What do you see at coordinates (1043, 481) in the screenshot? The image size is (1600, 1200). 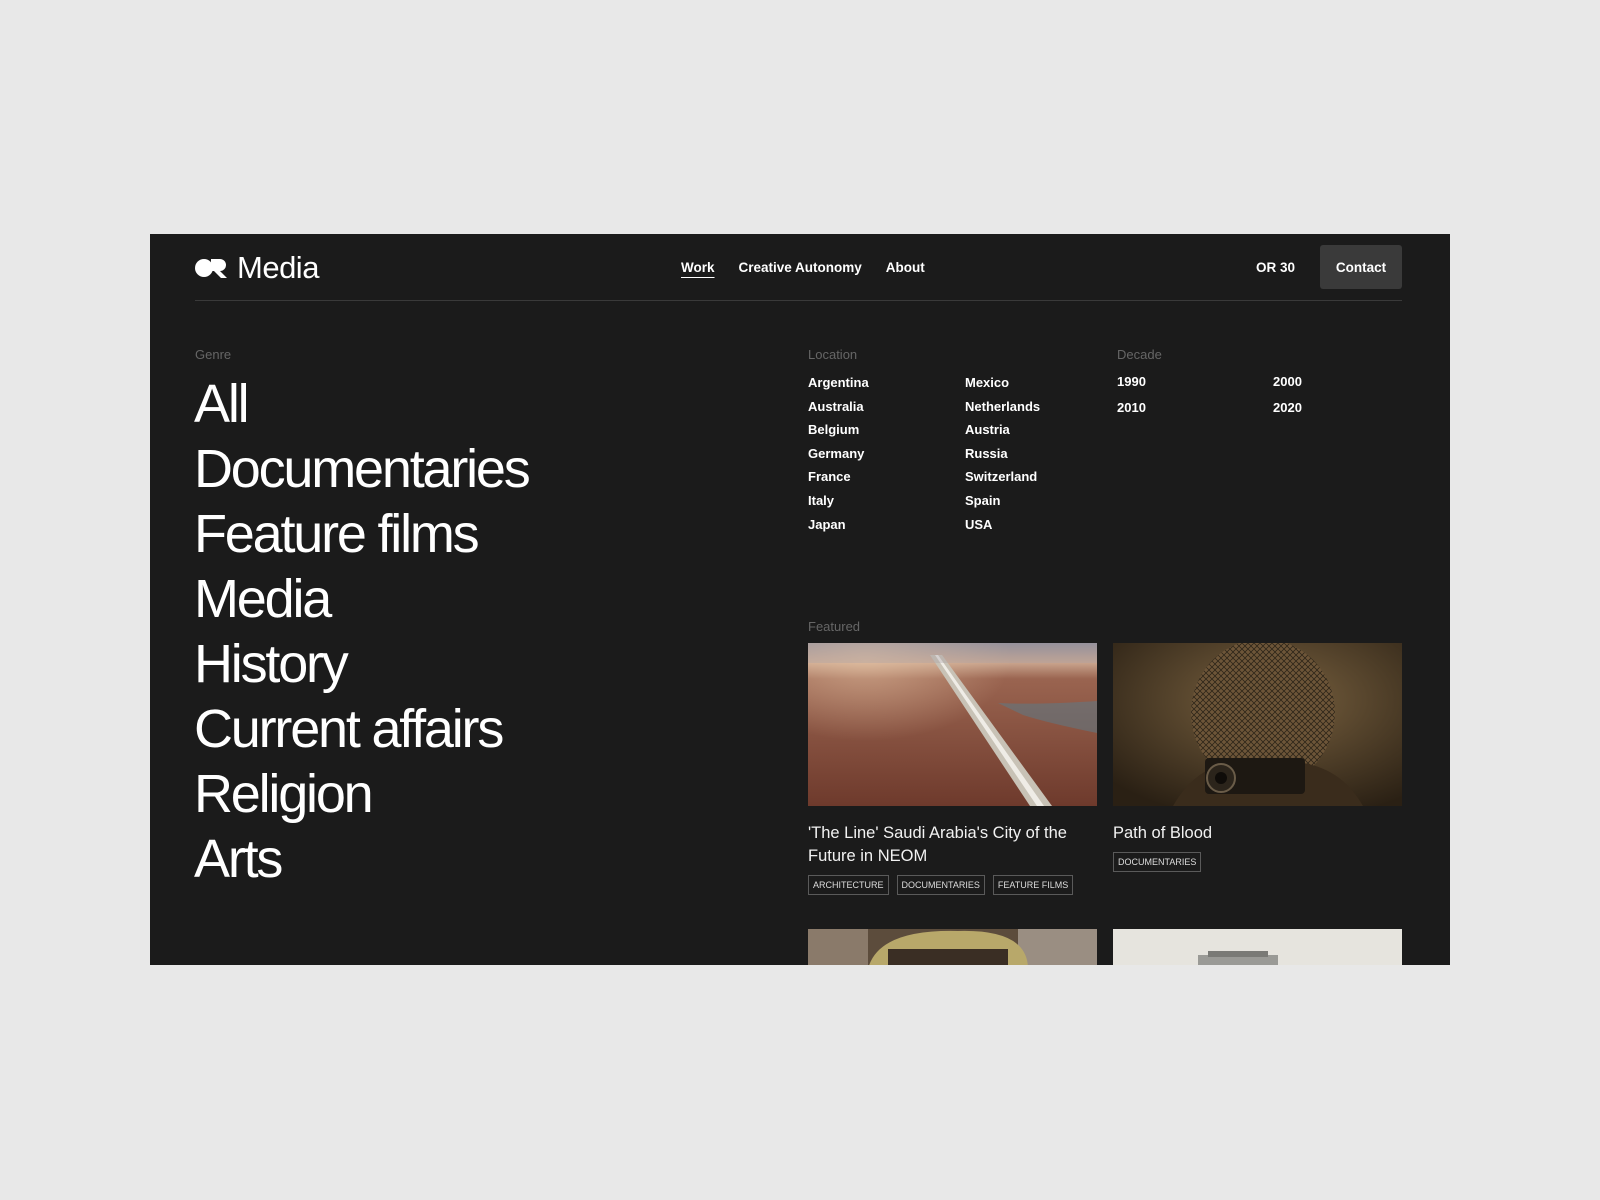 I see `location-item: Switzerland` at bounding box center [1043, 481].